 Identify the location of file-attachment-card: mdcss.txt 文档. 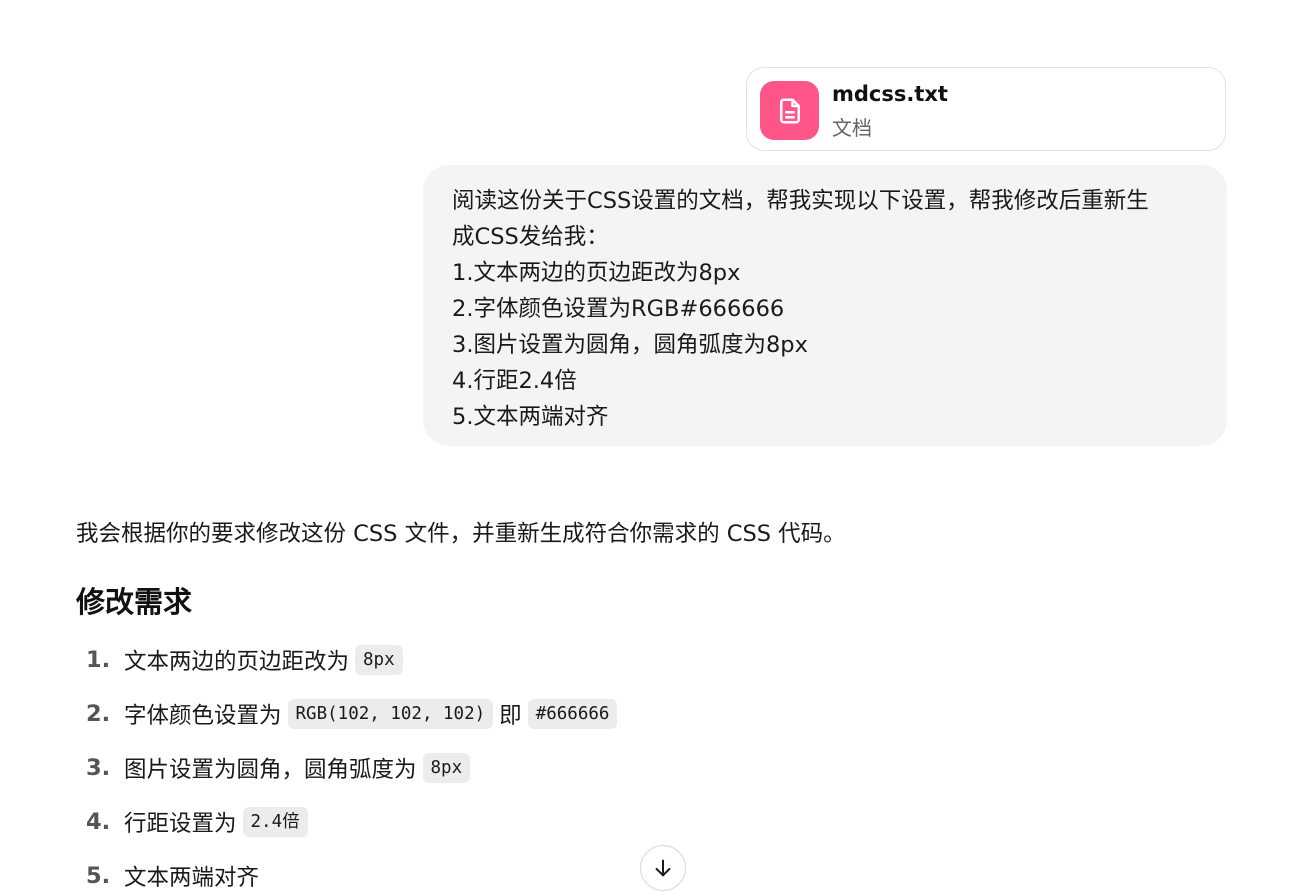
(986, 109).